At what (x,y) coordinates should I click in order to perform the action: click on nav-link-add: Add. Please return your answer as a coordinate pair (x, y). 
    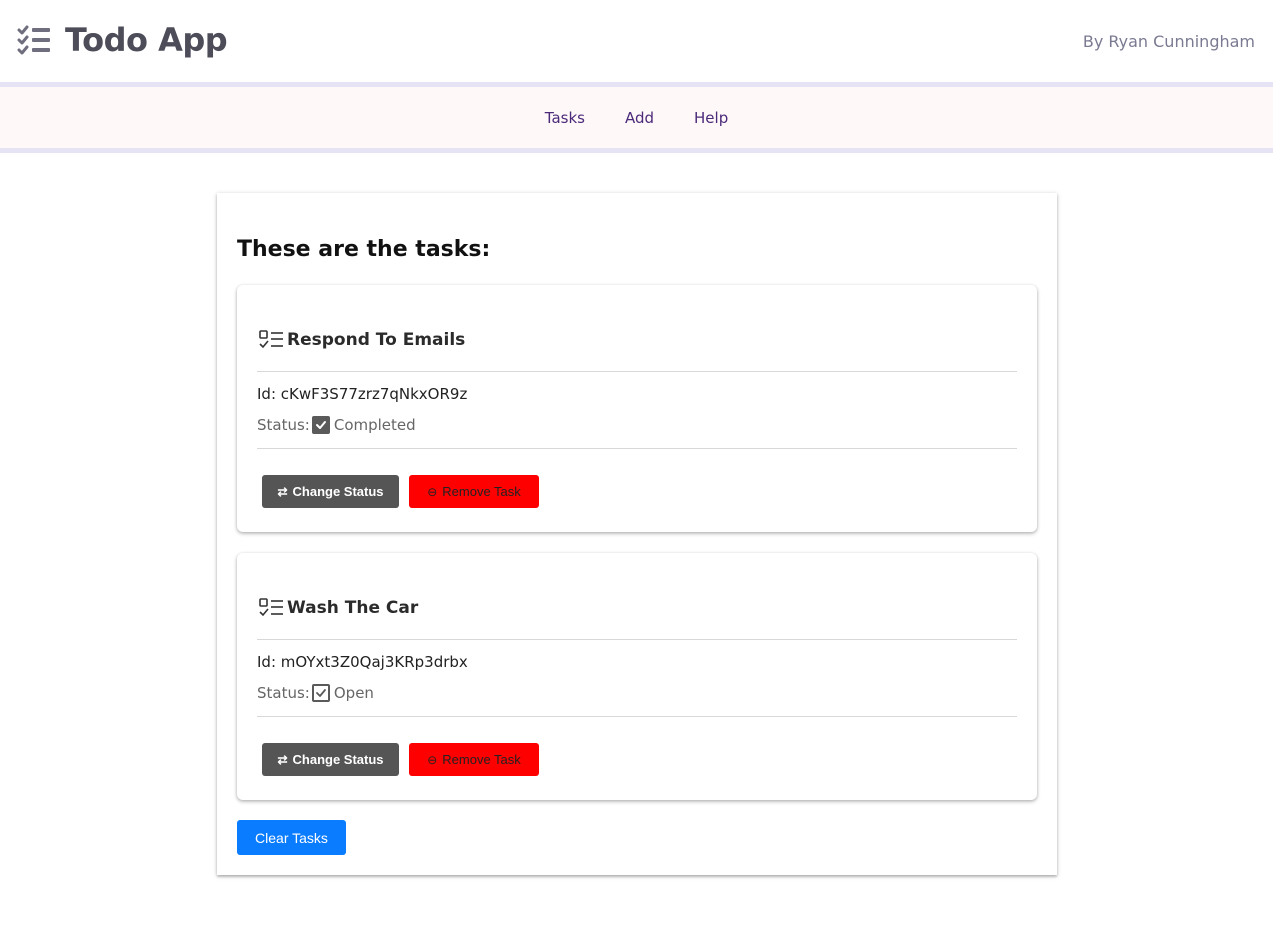
    Looking at the image, I should click on (639, 118).